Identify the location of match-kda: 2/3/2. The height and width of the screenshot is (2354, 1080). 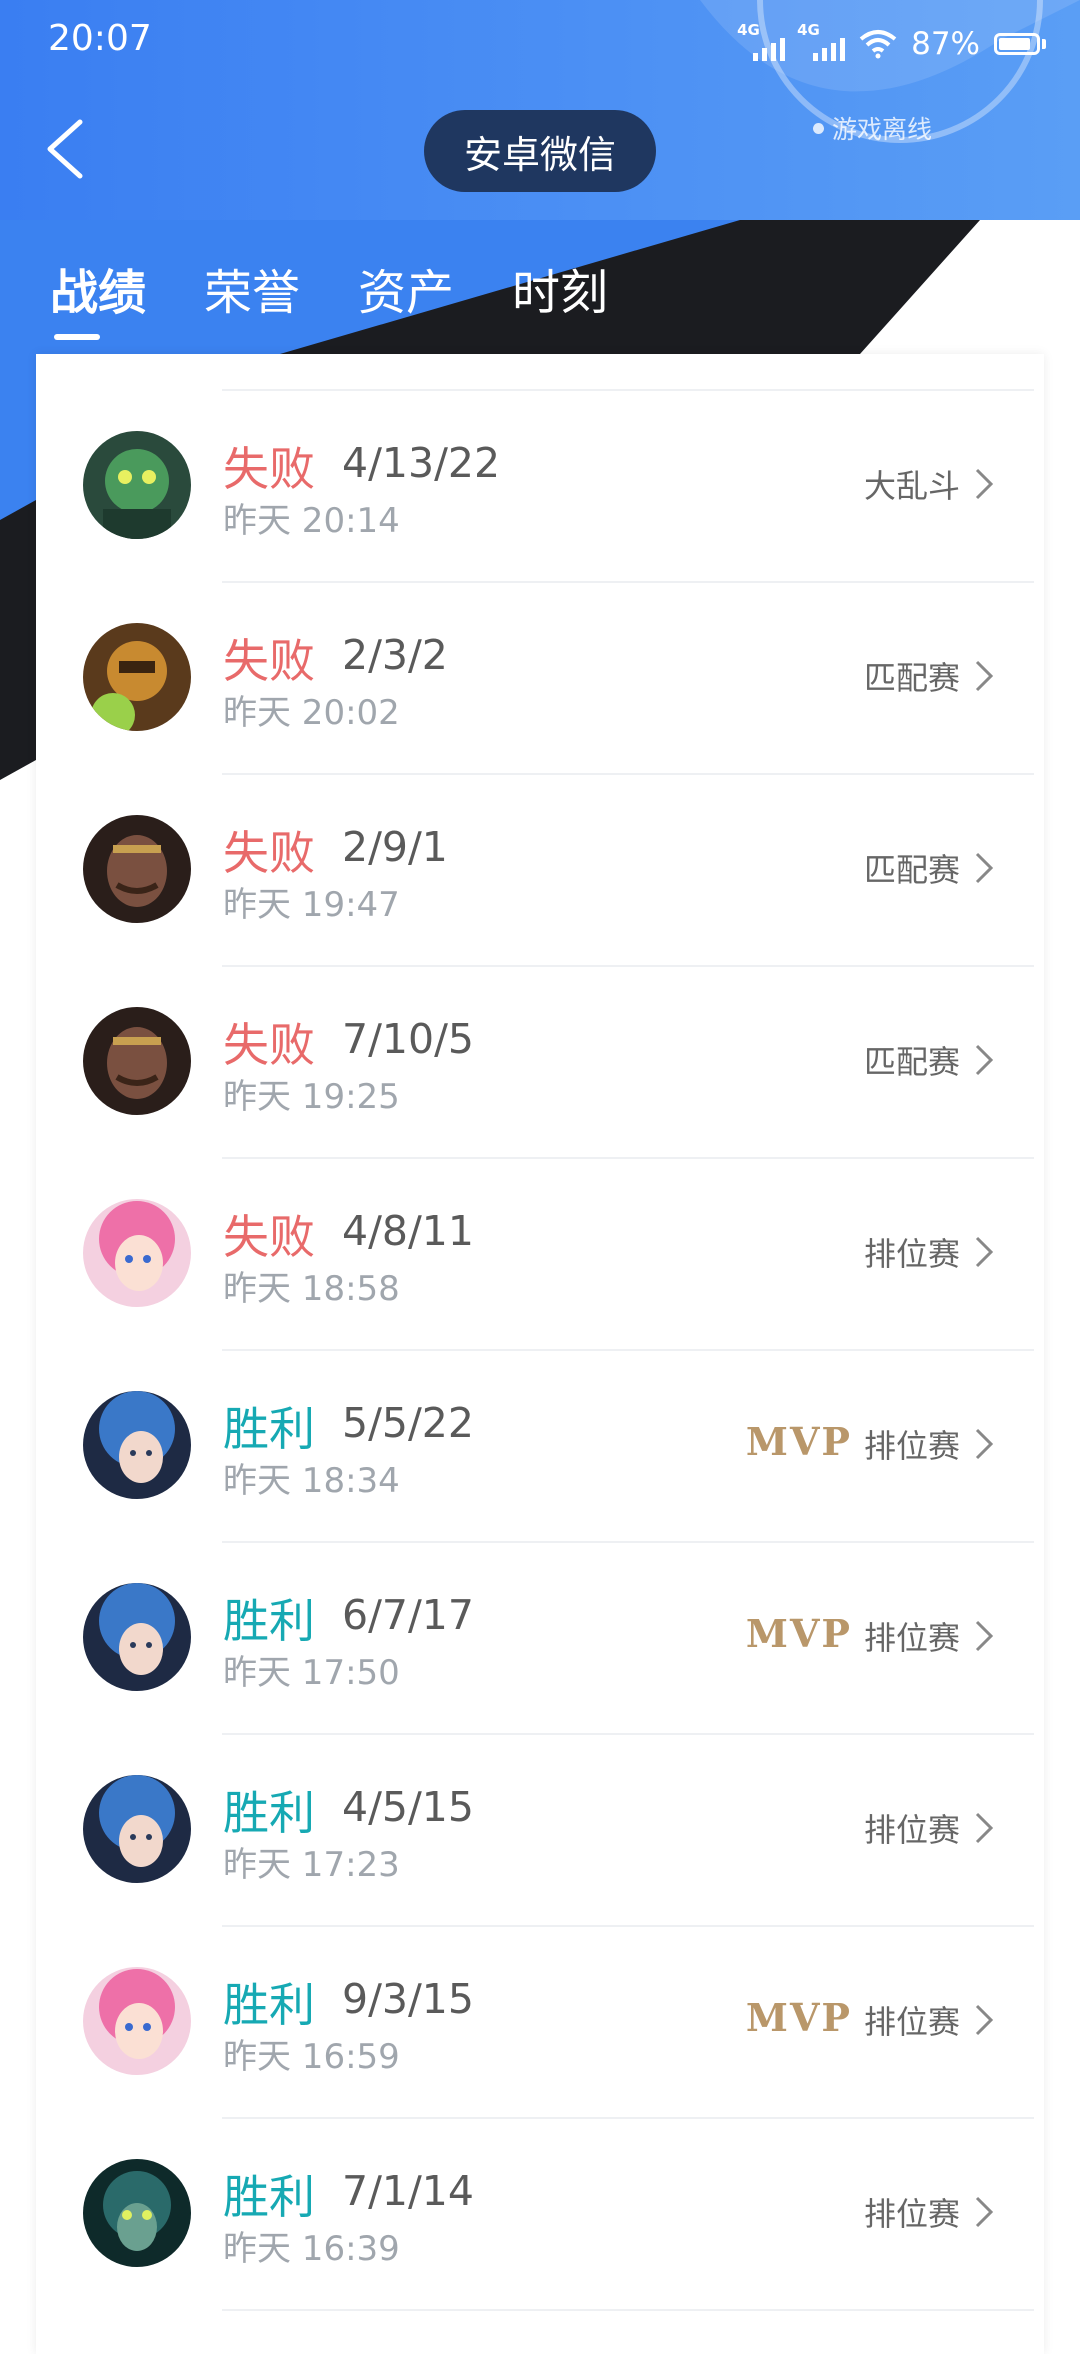
(395, 655).